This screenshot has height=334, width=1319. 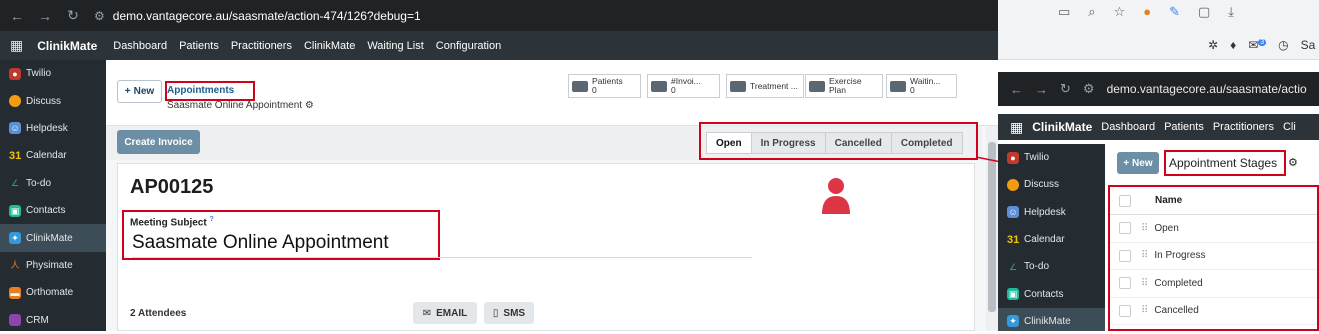 What do you see at coordinates (509, 313) in the screenshot?
I see `sms-button: ▯ SMS` at bounding box center [509, 313].